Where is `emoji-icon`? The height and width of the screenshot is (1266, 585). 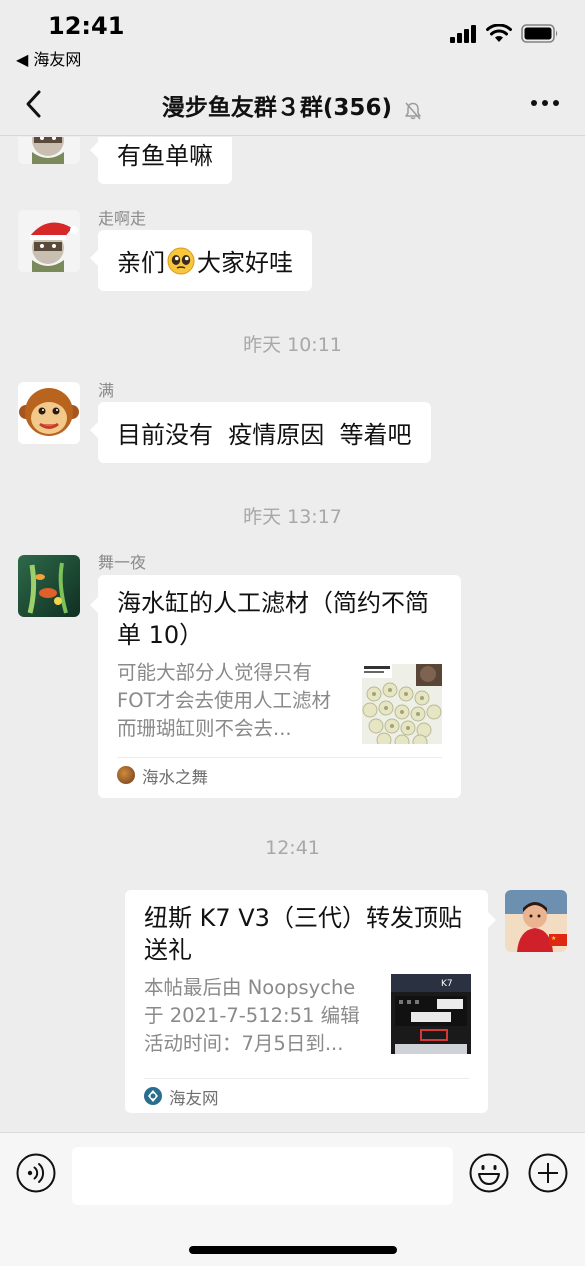
emoji-icon is located at coordinates (489, 1173).